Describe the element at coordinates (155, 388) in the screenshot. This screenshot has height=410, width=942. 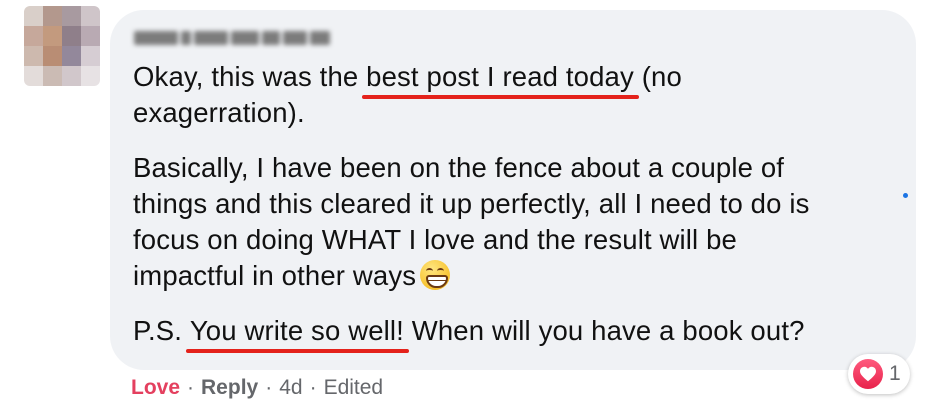
I see `love-button: Love` at that location.